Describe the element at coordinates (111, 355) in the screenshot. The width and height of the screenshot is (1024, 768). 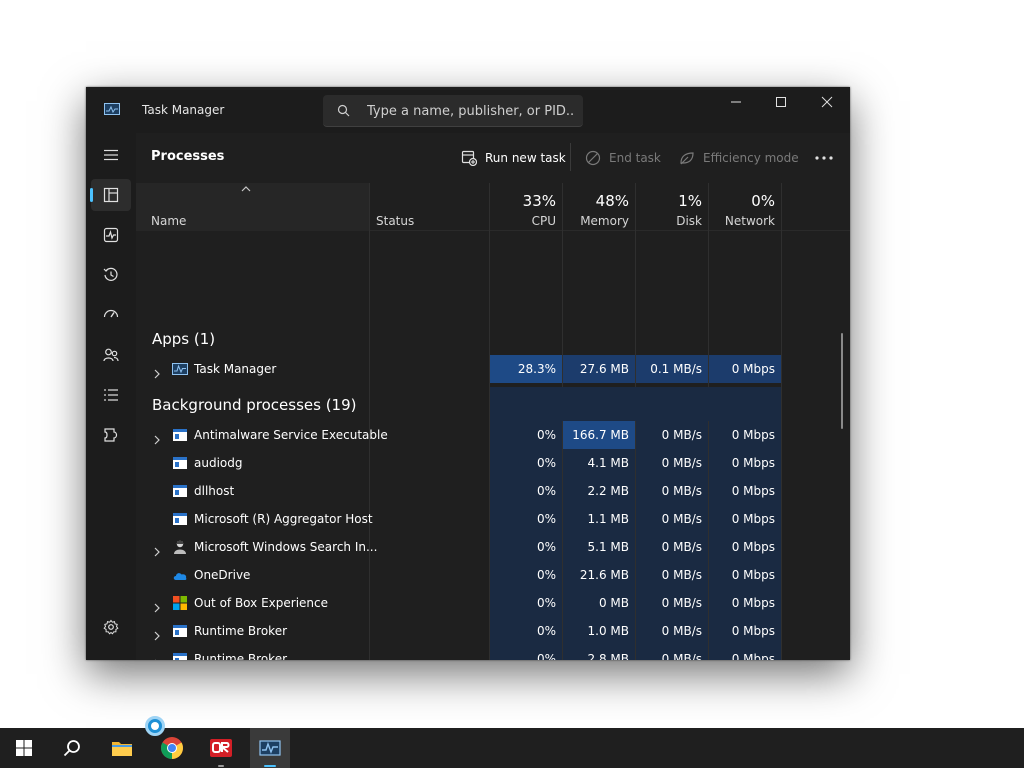
I see `nav-users` at that location.